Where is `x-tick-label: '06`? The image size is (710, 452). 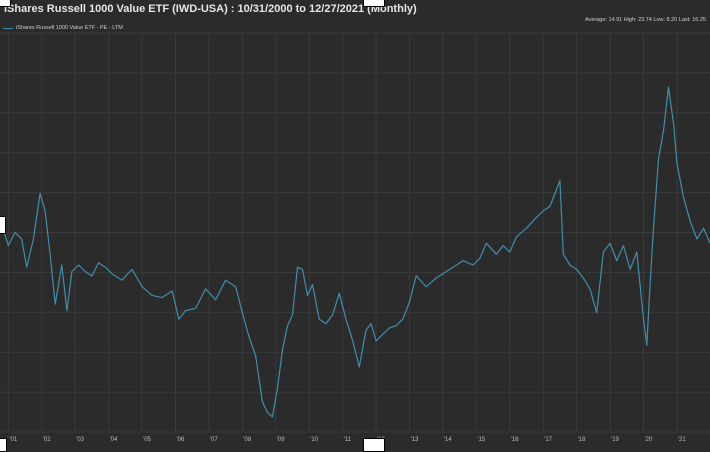 x-tick-label: '06 is located at coordinates (180, 440).